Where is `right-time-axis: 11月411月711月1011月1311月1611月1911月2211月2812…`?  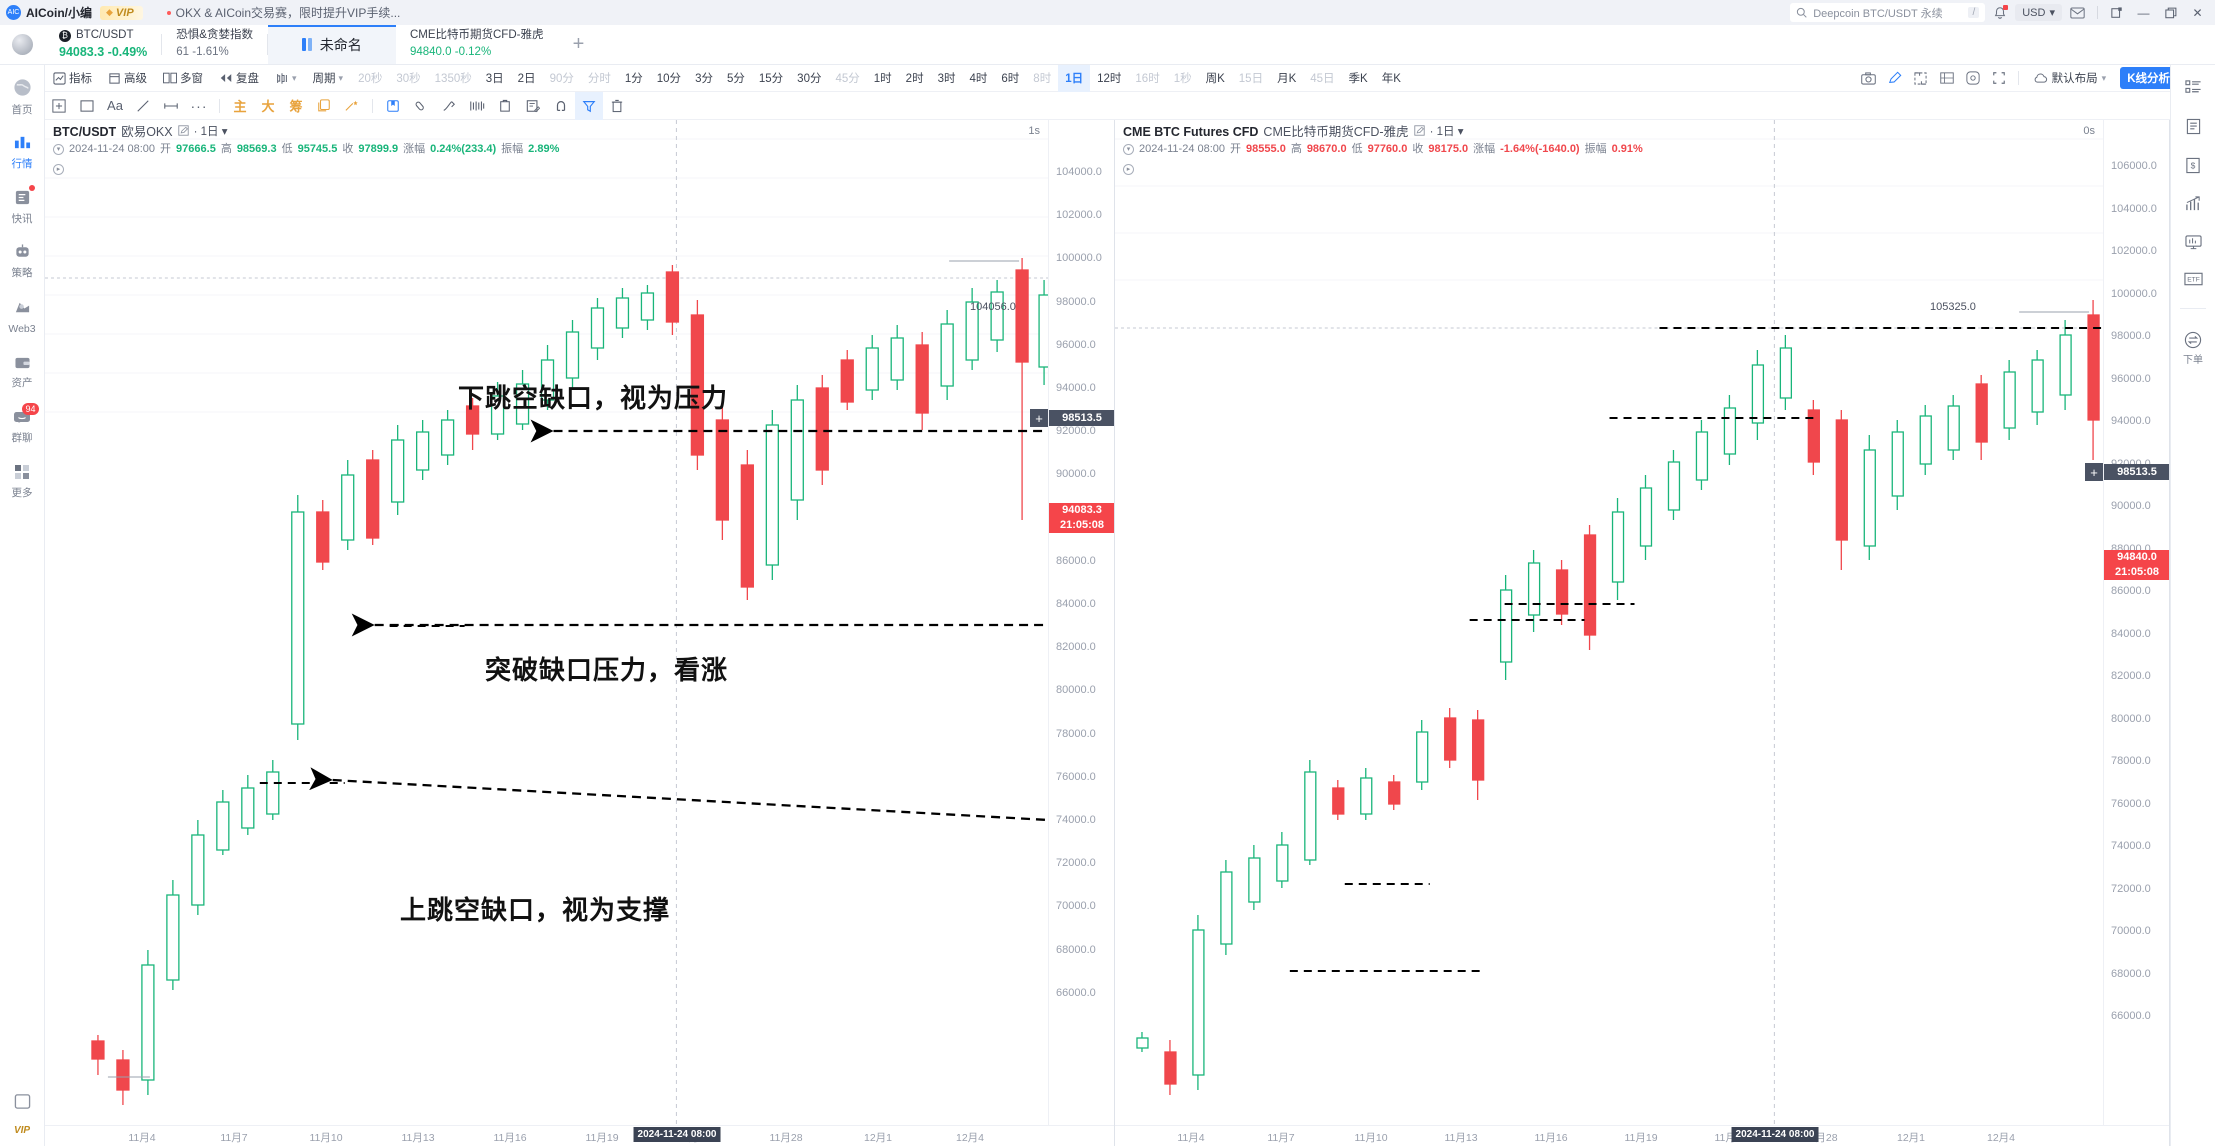 right-time-axis: 11月411月711月1011月1311月1611月1911月2211月2812… is located at coordinates (1642, 1135).